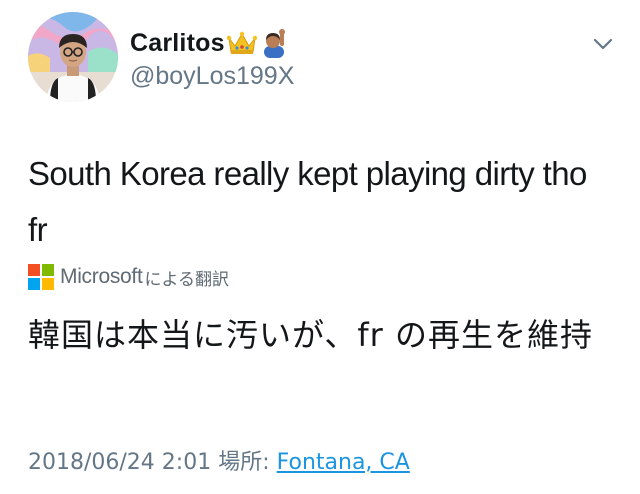 Image resolution: width=640 pixels, height=494 pixels. I want to click on microsoft-logo-red, so click(34, 270).